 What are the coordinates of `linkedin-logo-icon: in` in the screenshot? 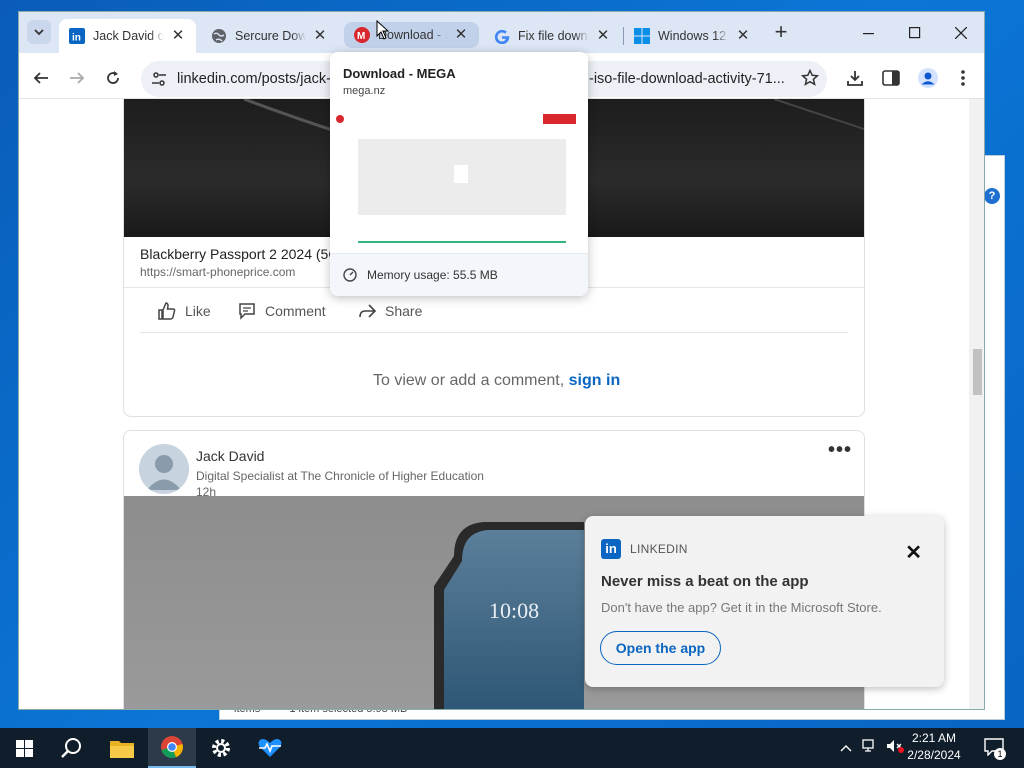 It's located at (611, 549).